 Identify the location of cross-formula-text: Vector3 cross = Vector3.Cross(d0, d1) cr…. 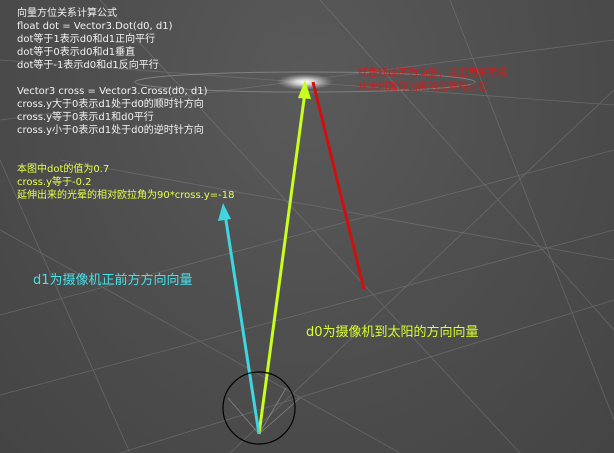
(112, 111).